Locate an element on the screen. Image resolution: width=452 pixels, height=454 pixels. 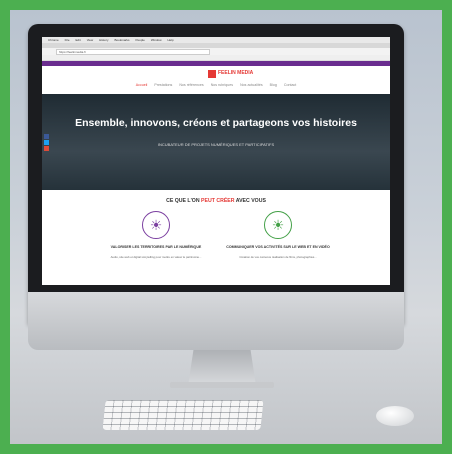
section-title-prefix: CE QUE L'ON is located at coordinates (184, 201).